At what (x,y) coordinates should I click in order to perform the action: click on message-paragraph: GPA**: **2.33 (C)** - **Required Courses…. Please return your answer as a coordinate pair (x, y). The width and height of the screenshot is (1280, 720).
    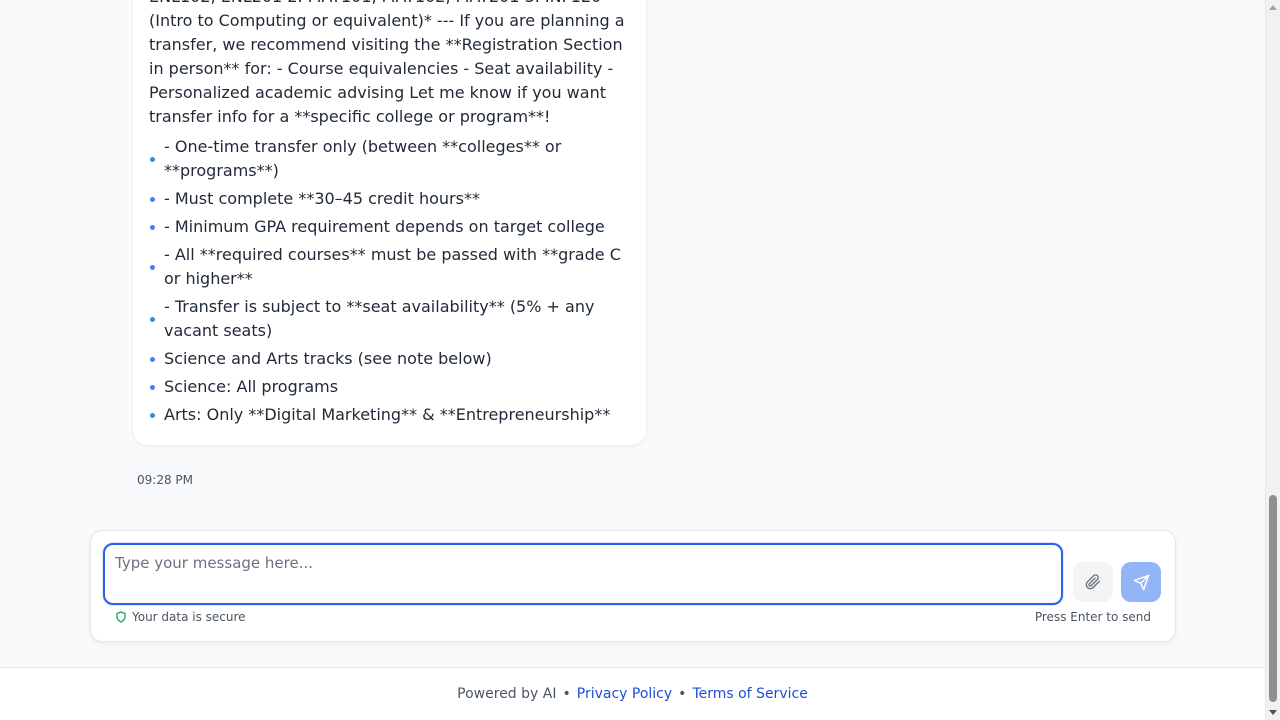
    Looking at the image, I should click on (387, 63).